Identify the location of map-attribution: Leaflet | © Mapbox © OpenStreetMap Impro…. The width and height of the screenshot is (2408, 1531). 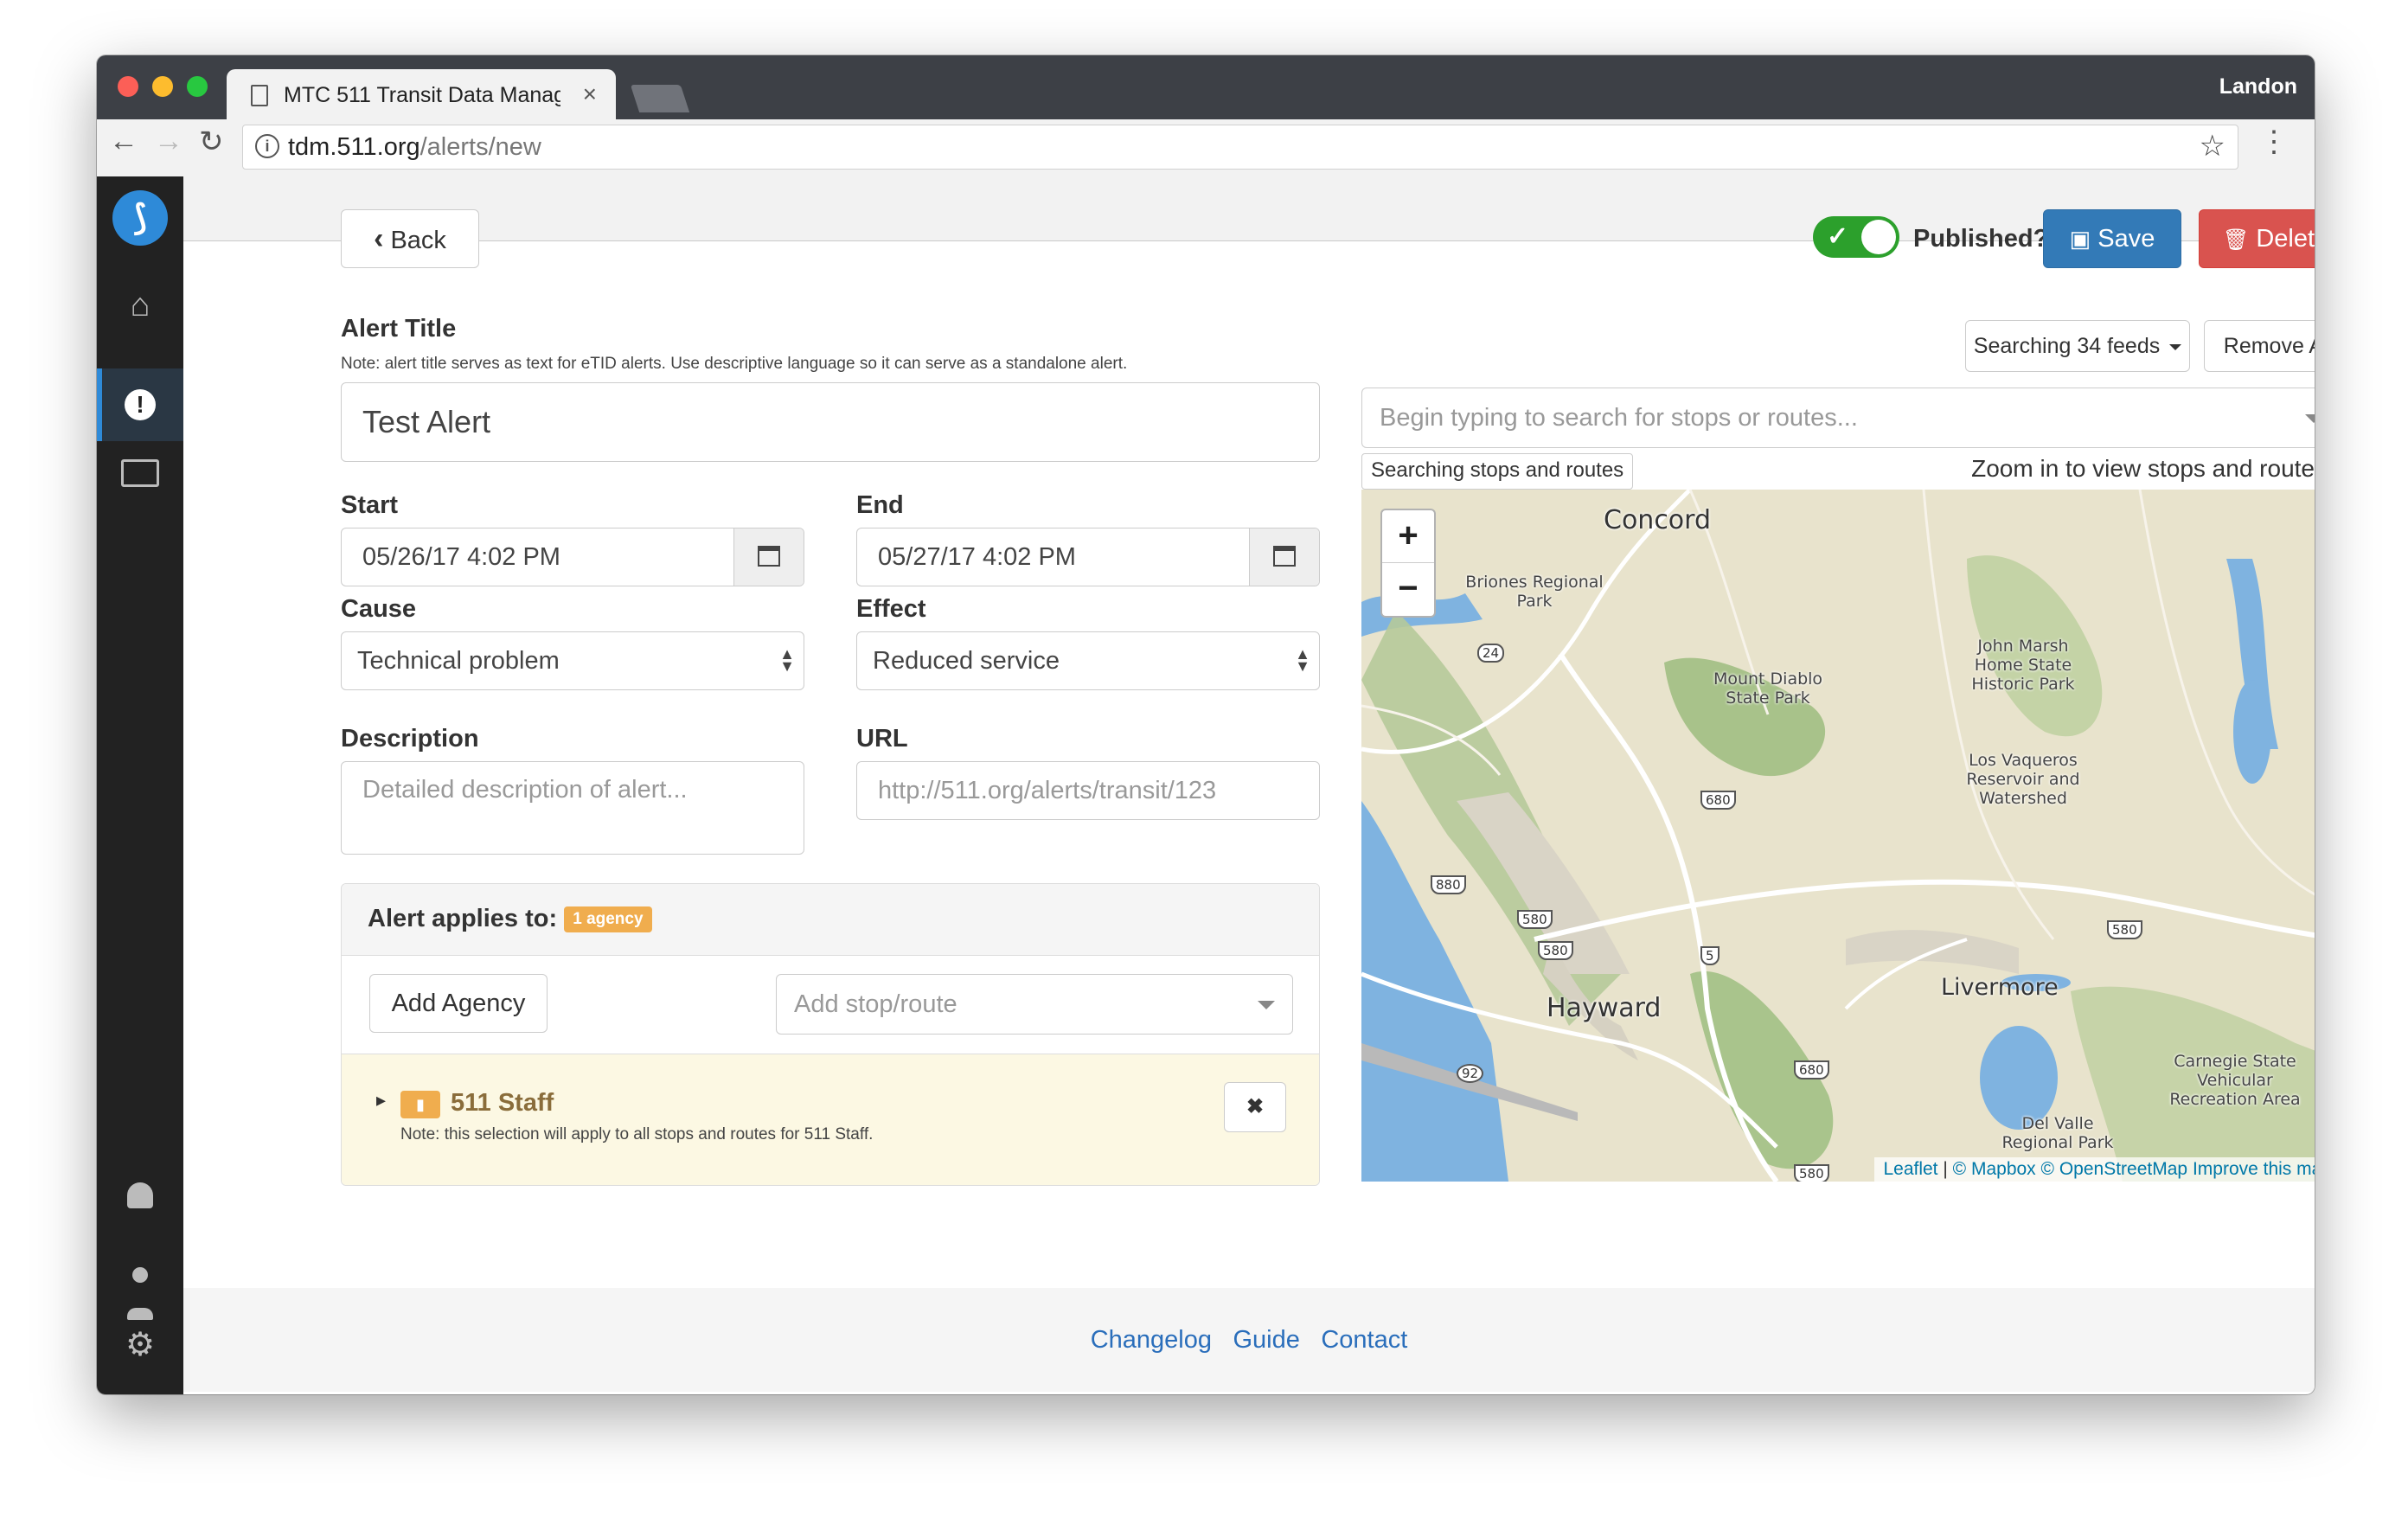
(2094, 1169).